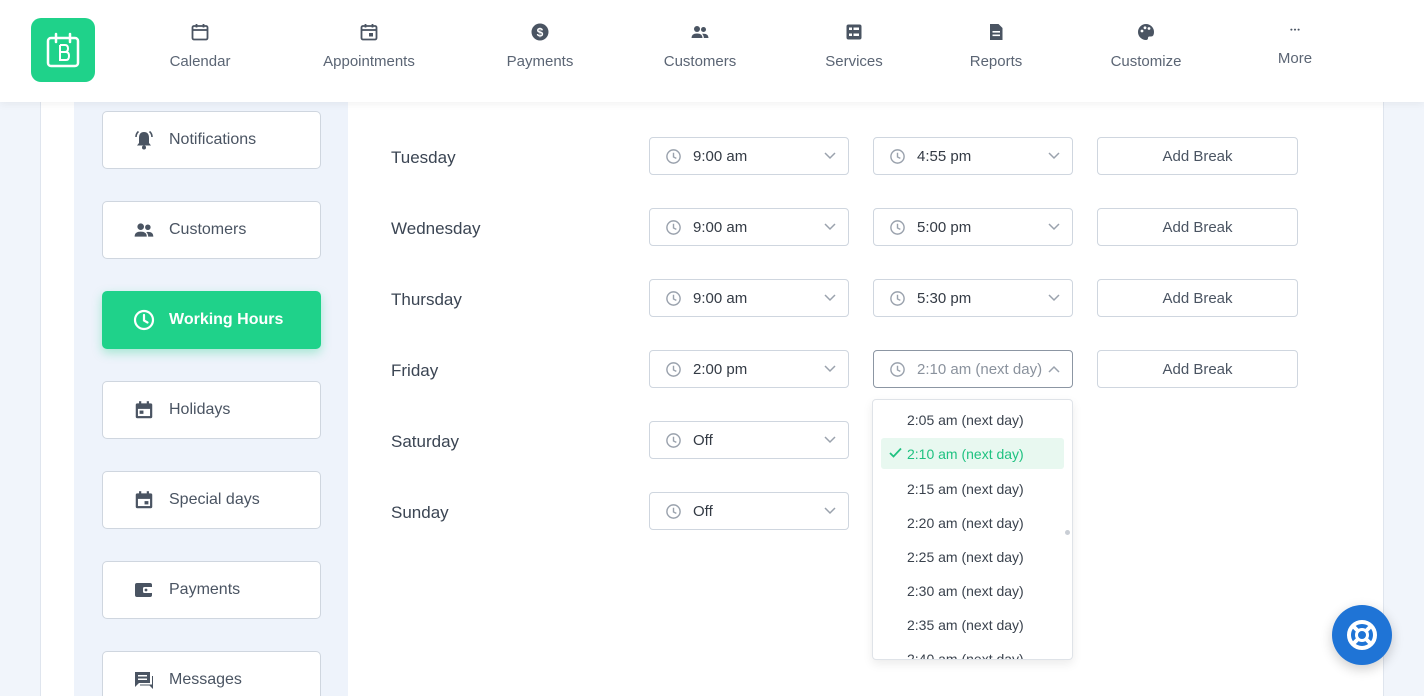 The image size is (1424, 696). What do you see at coordinates (996, 61) in the screenshot?
I see `nav-reports-label: Reports` at bounding box center [996, 61].